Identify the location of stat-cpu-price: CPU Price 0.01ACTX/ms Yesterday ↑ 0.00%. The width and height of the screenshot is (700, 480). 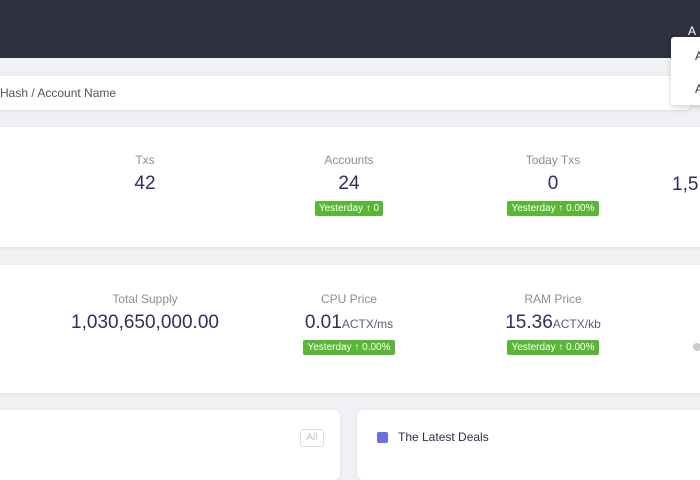
(349, 323).